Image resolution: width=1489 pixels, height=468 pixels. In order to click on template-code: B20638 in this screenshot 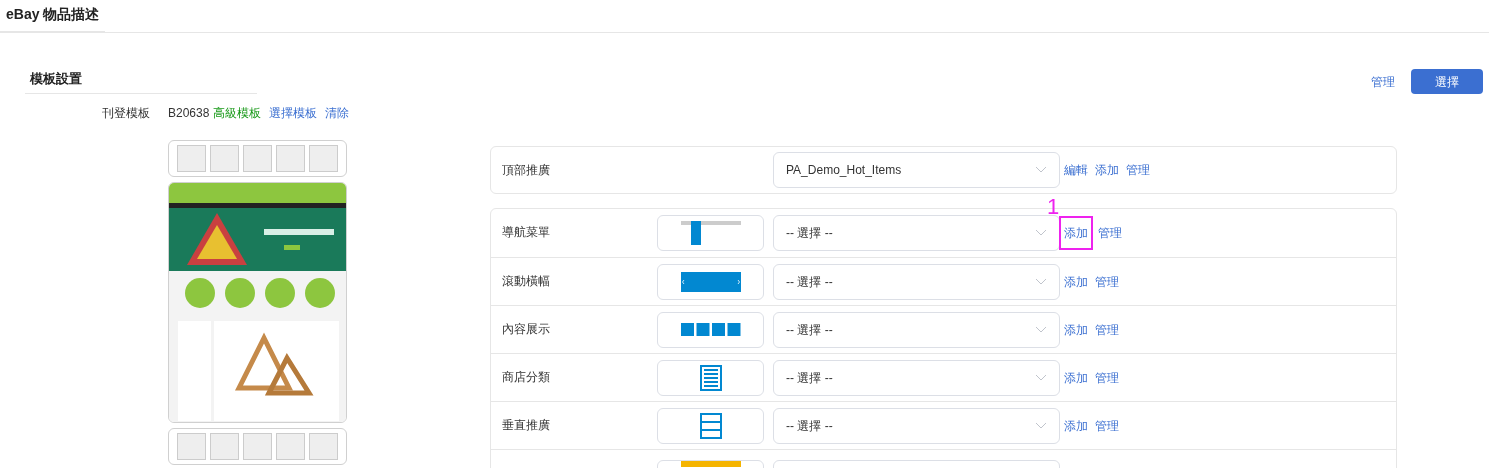, I will do `click(189, 113)`.